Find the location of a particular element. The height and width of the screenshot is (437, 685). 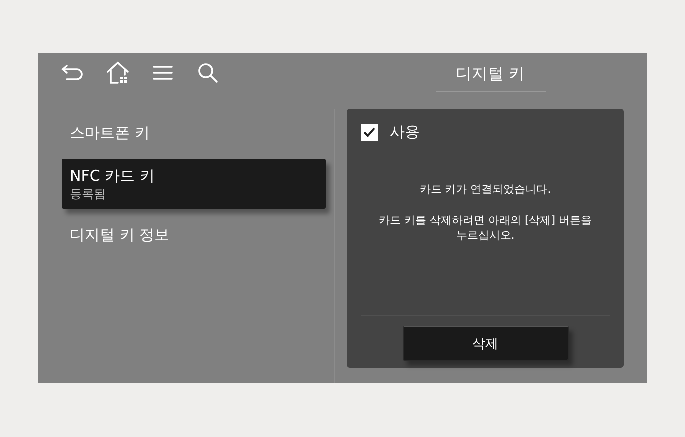

use-checkbox: 사용 is located at coordinates (390, 132).